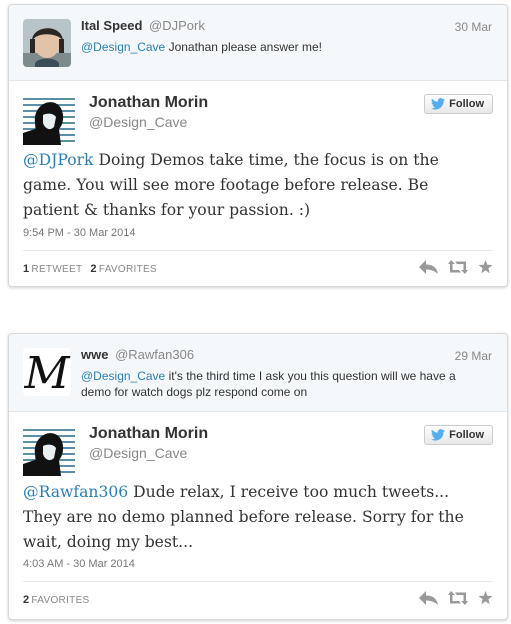 This screenshot has height=624, width=511. Describe the element at coordinates (58, 160) in the screenshot. I see `mention-link: @DJPork` at that location.